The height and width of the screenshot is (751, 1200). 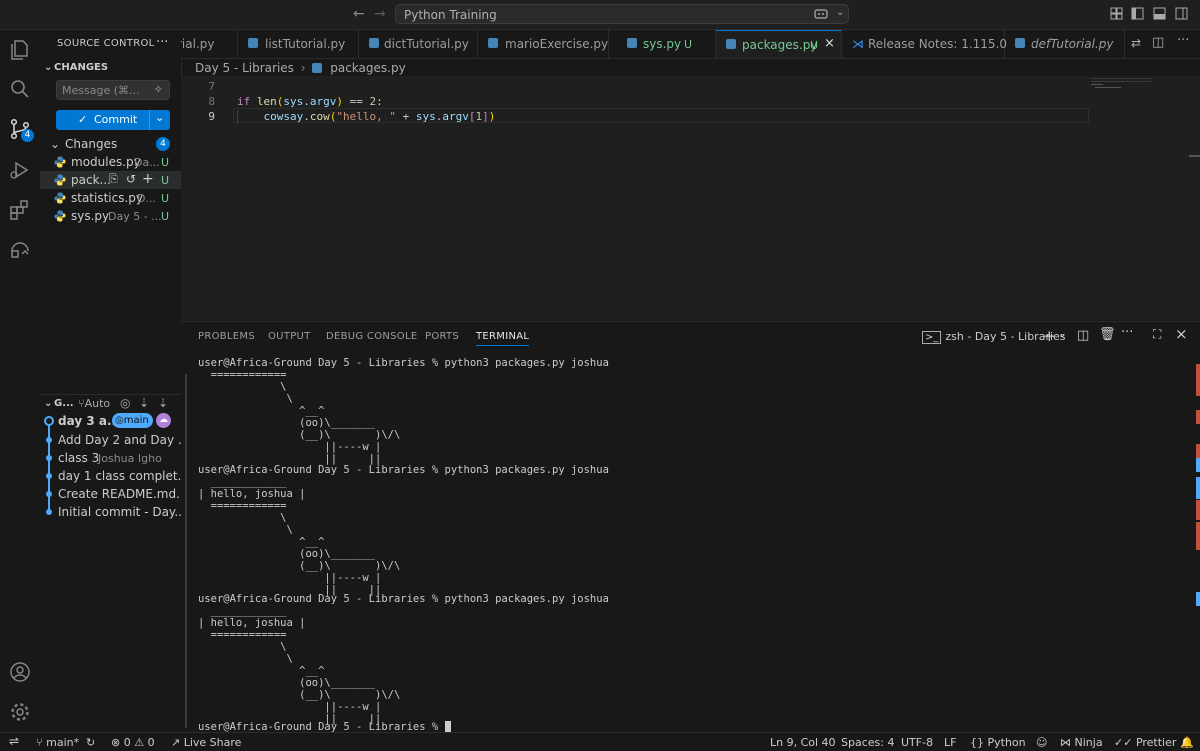 I want to click on copilot-status-icon: ☺, so click(x=1041, y=742).